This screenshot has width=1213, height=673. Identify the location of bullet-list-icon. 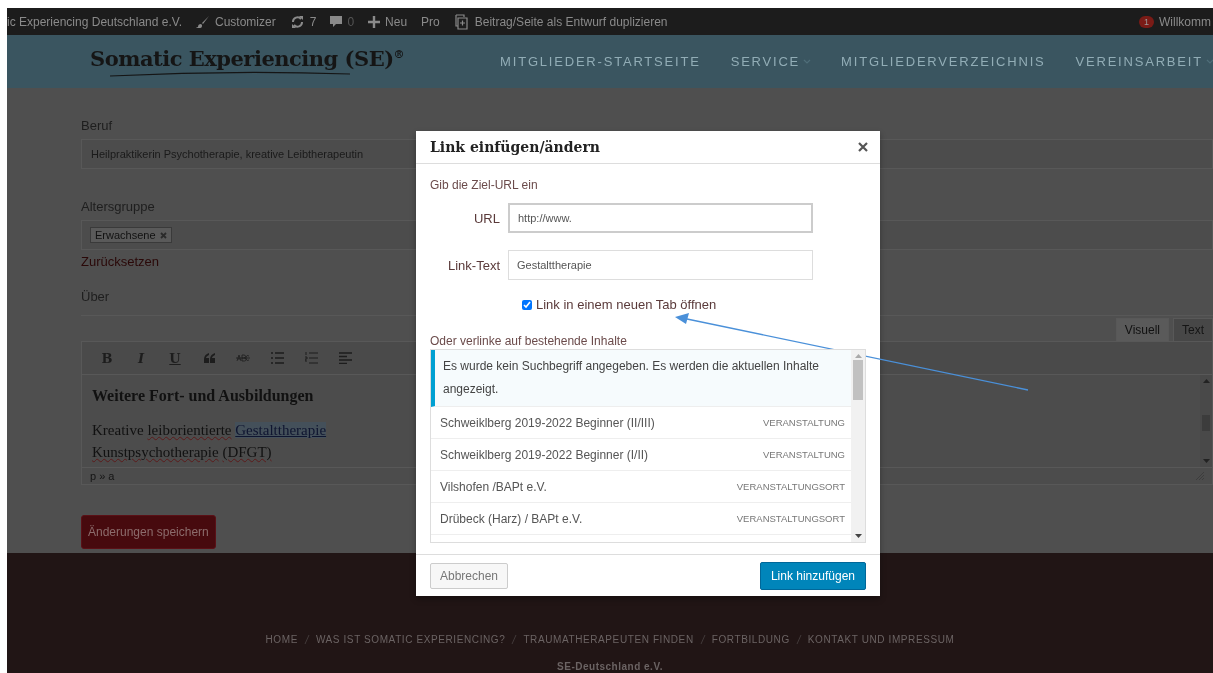
(277, 358).